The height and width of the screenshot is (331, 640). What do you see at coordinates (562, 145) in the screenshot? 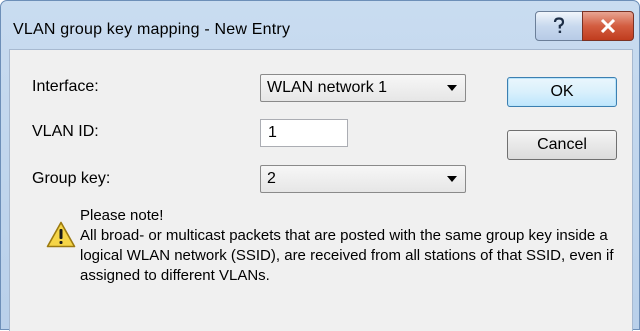
I see `cancel-button: Cancel` at bounding box center [562, 145].